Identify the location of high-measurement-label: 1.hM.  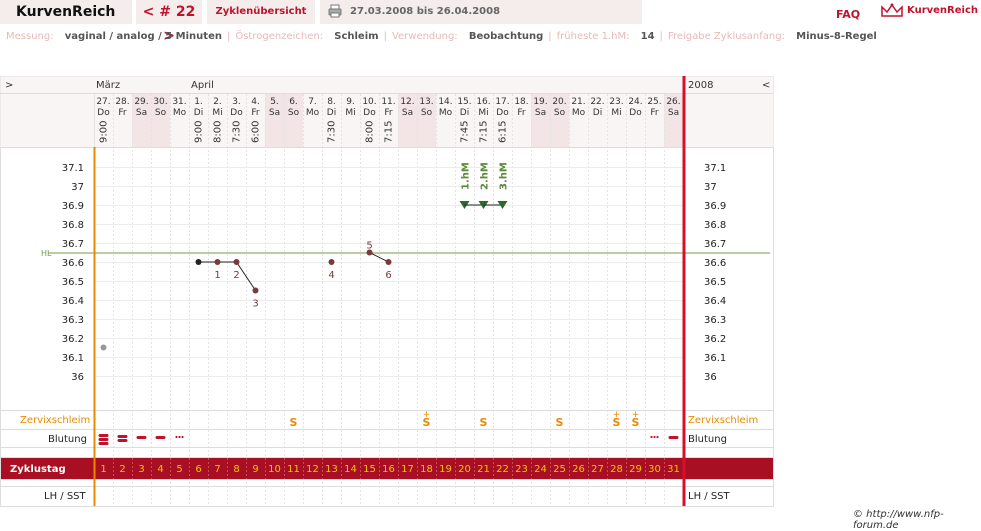
(466, 176).